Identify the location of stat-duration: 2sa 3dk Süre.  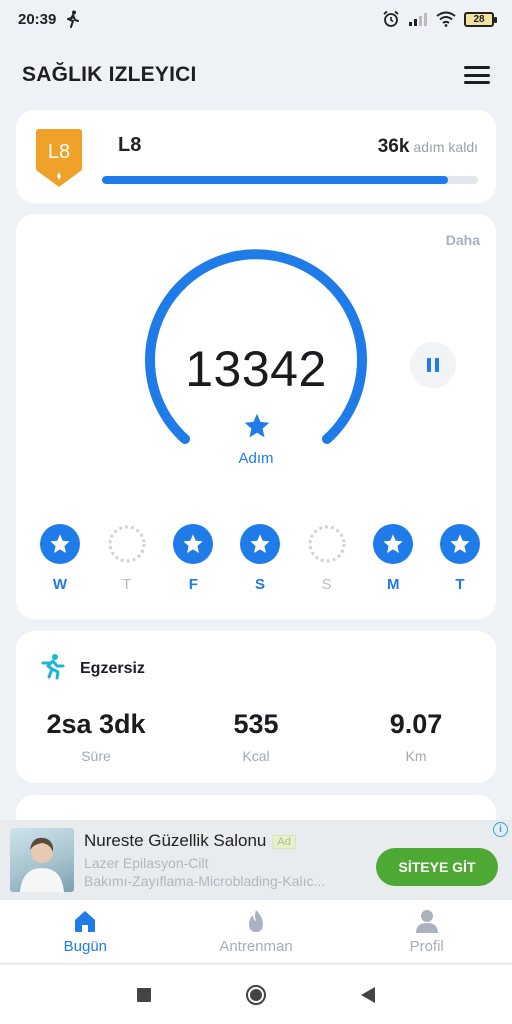
(96, 736).